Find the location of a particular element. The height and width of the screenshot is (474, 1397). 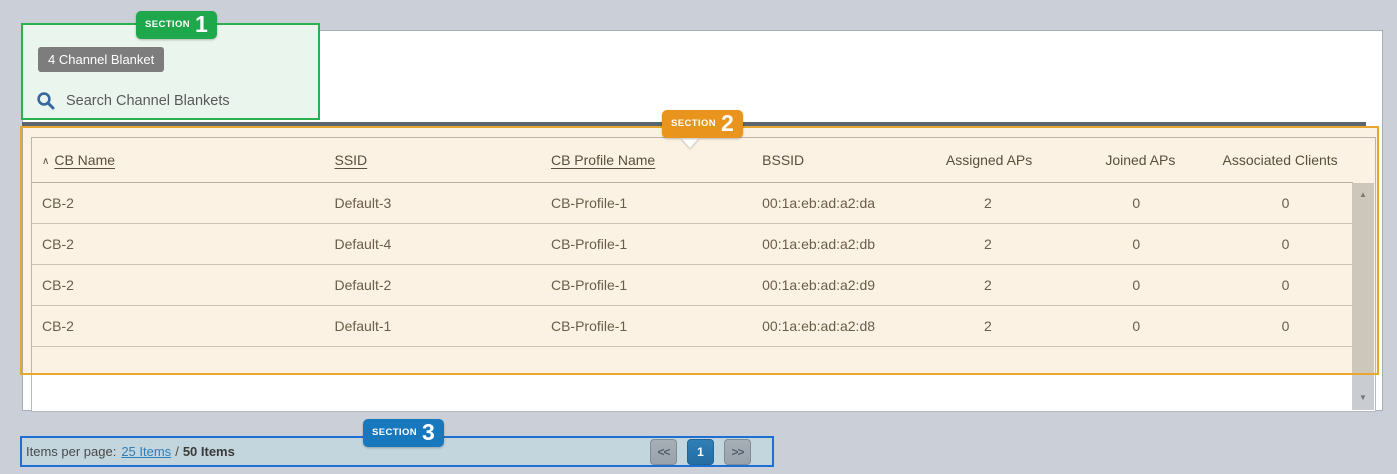

cell: Default-2 is located at coordinates (363, 285).